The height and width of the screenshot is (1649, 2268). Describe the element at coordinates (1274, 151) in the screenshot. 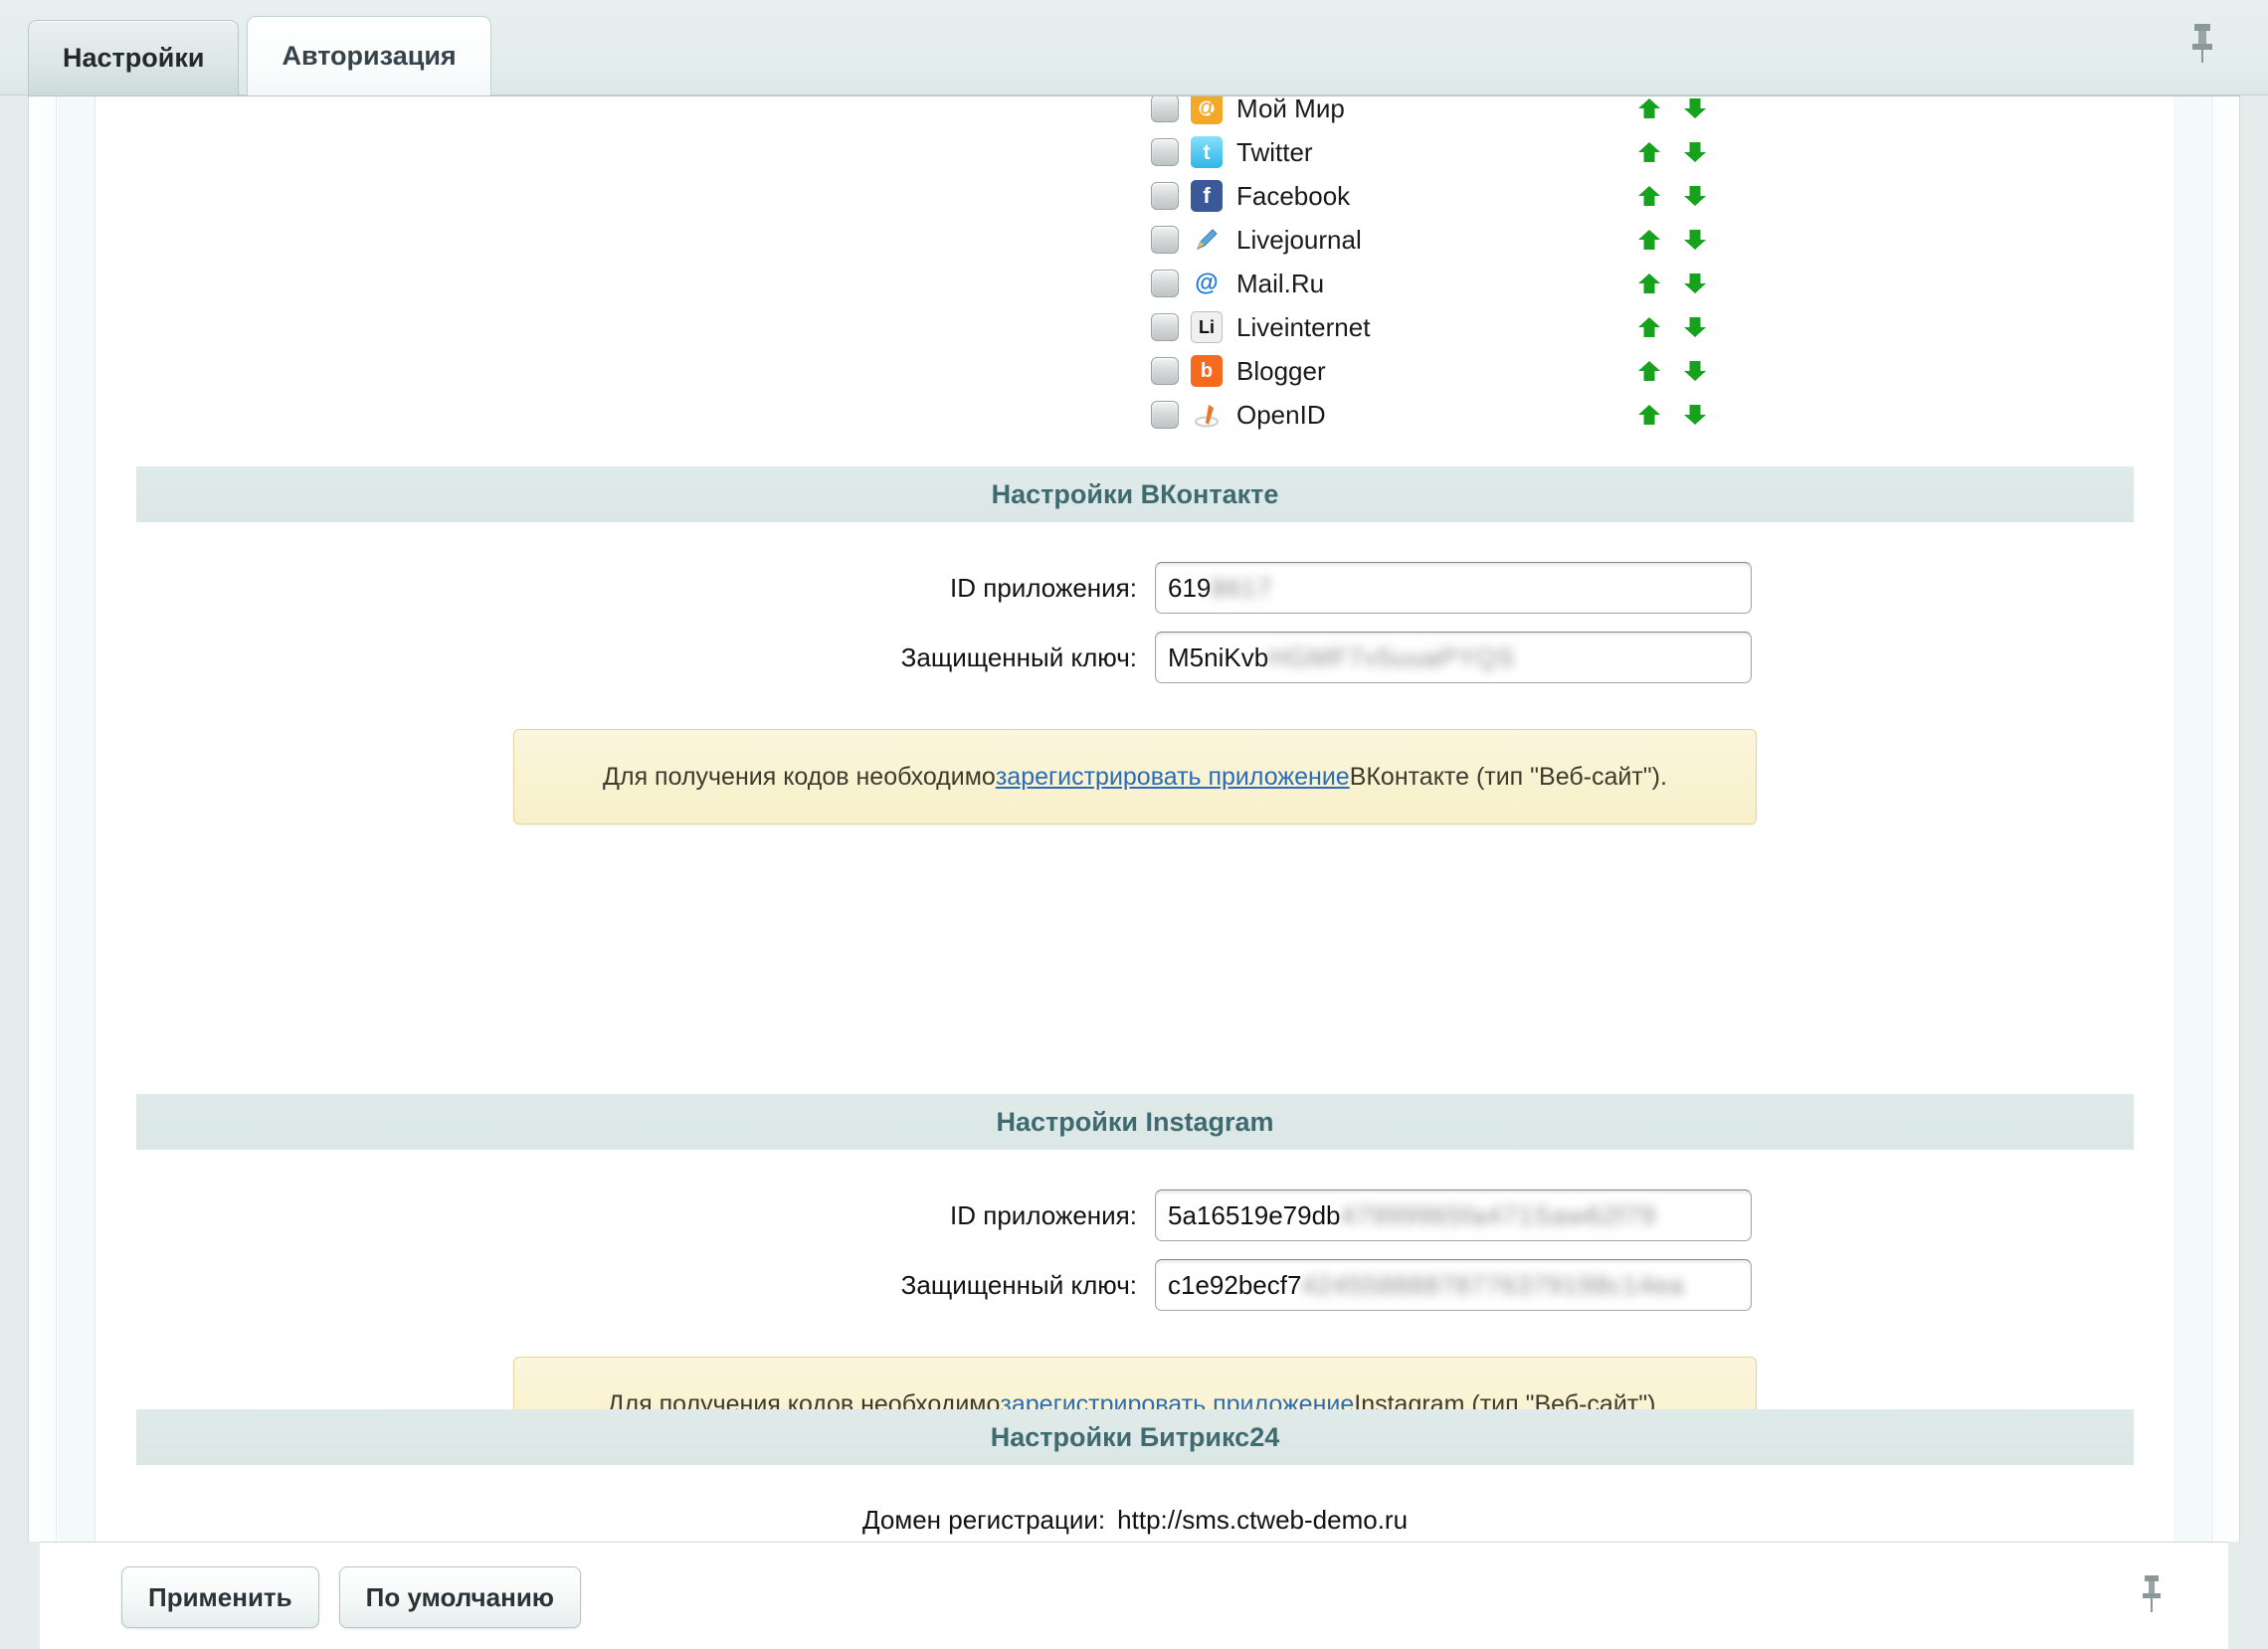

I see `social-network-label: Twitter` at that location.